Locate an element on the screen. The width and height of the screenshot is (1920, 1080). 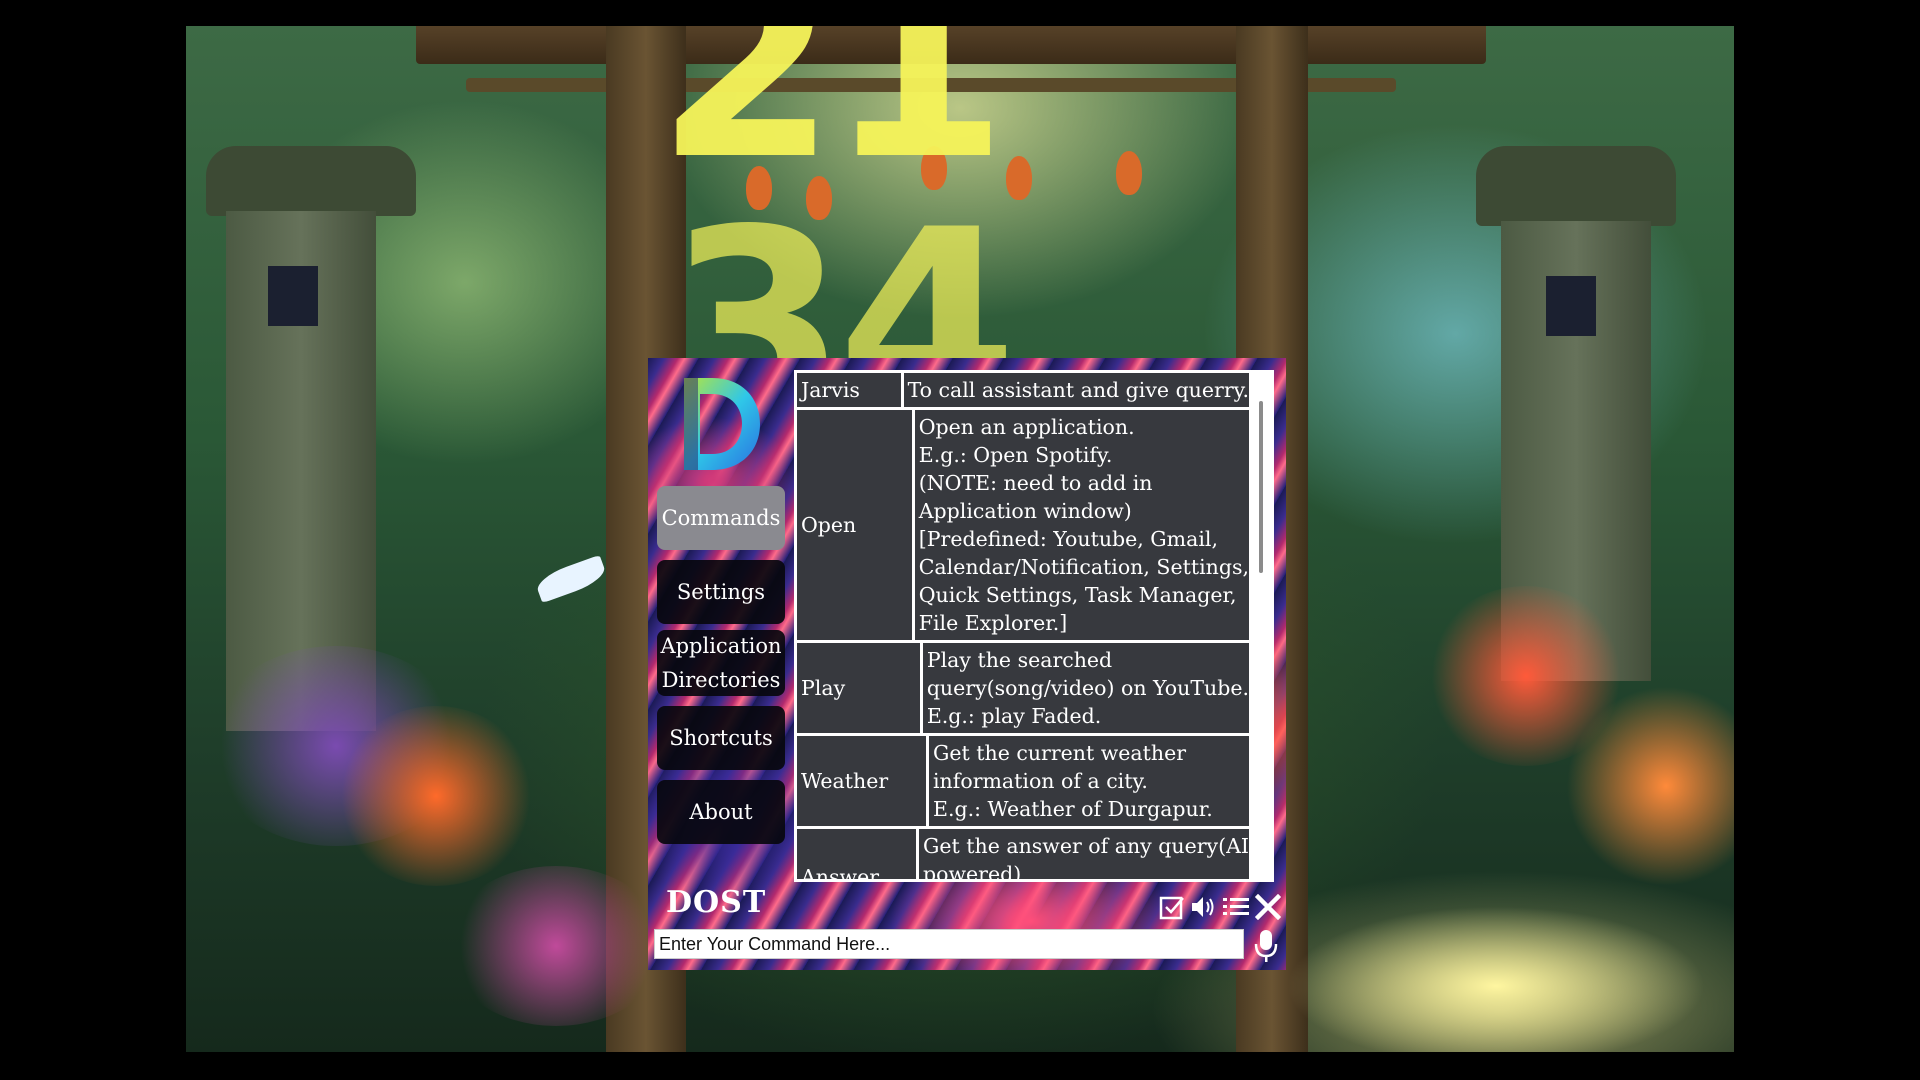
panel-scrollbar is located at coordinates (1260, 626).